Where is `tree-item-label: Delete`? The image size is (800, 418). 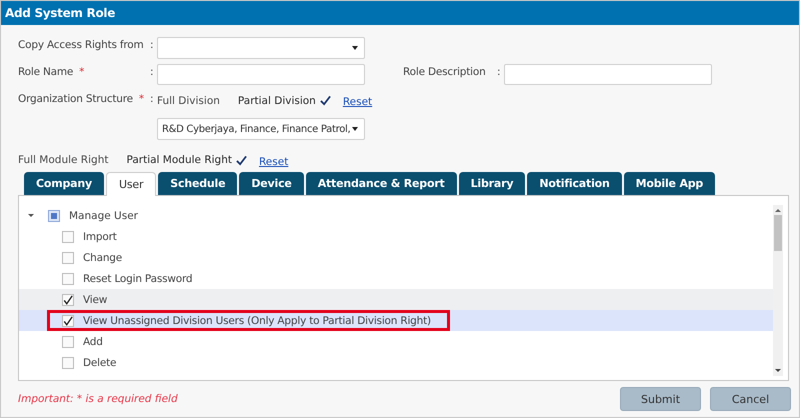
tree-item-label: Delete is located at coordinates (99, 362).